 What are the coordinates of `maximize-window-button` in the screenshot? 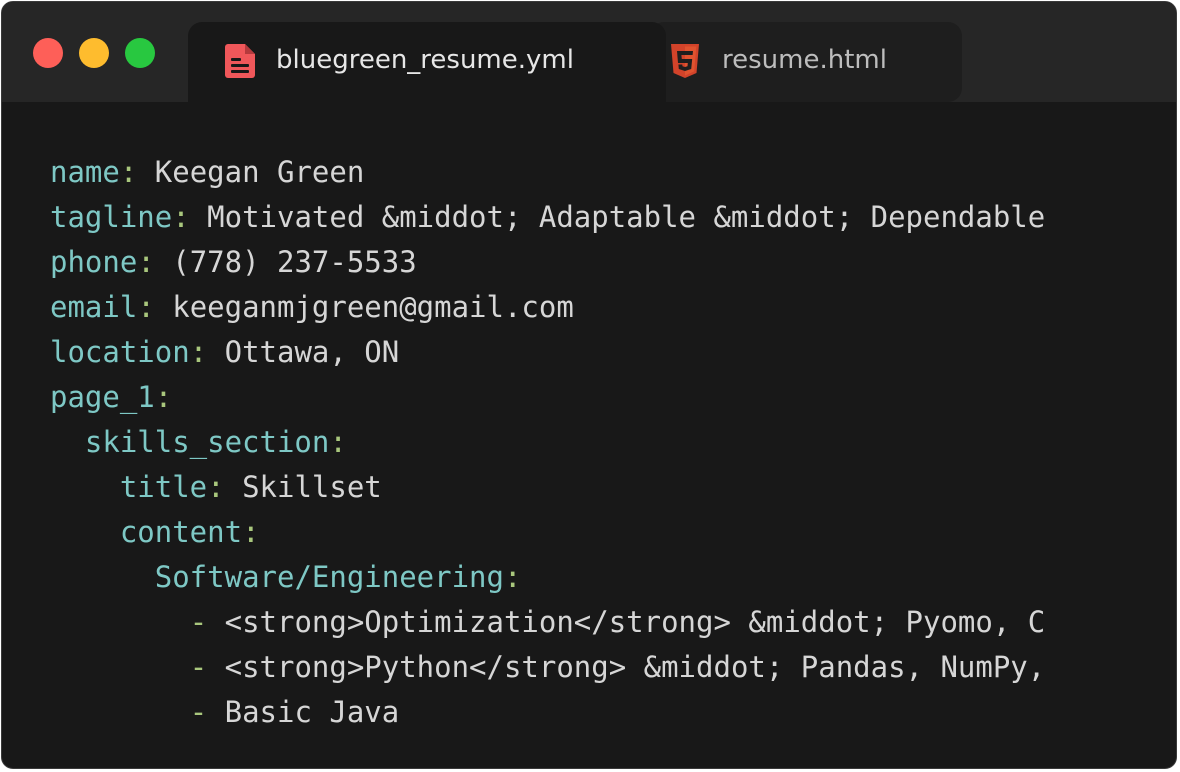 It's located at (140, 53).